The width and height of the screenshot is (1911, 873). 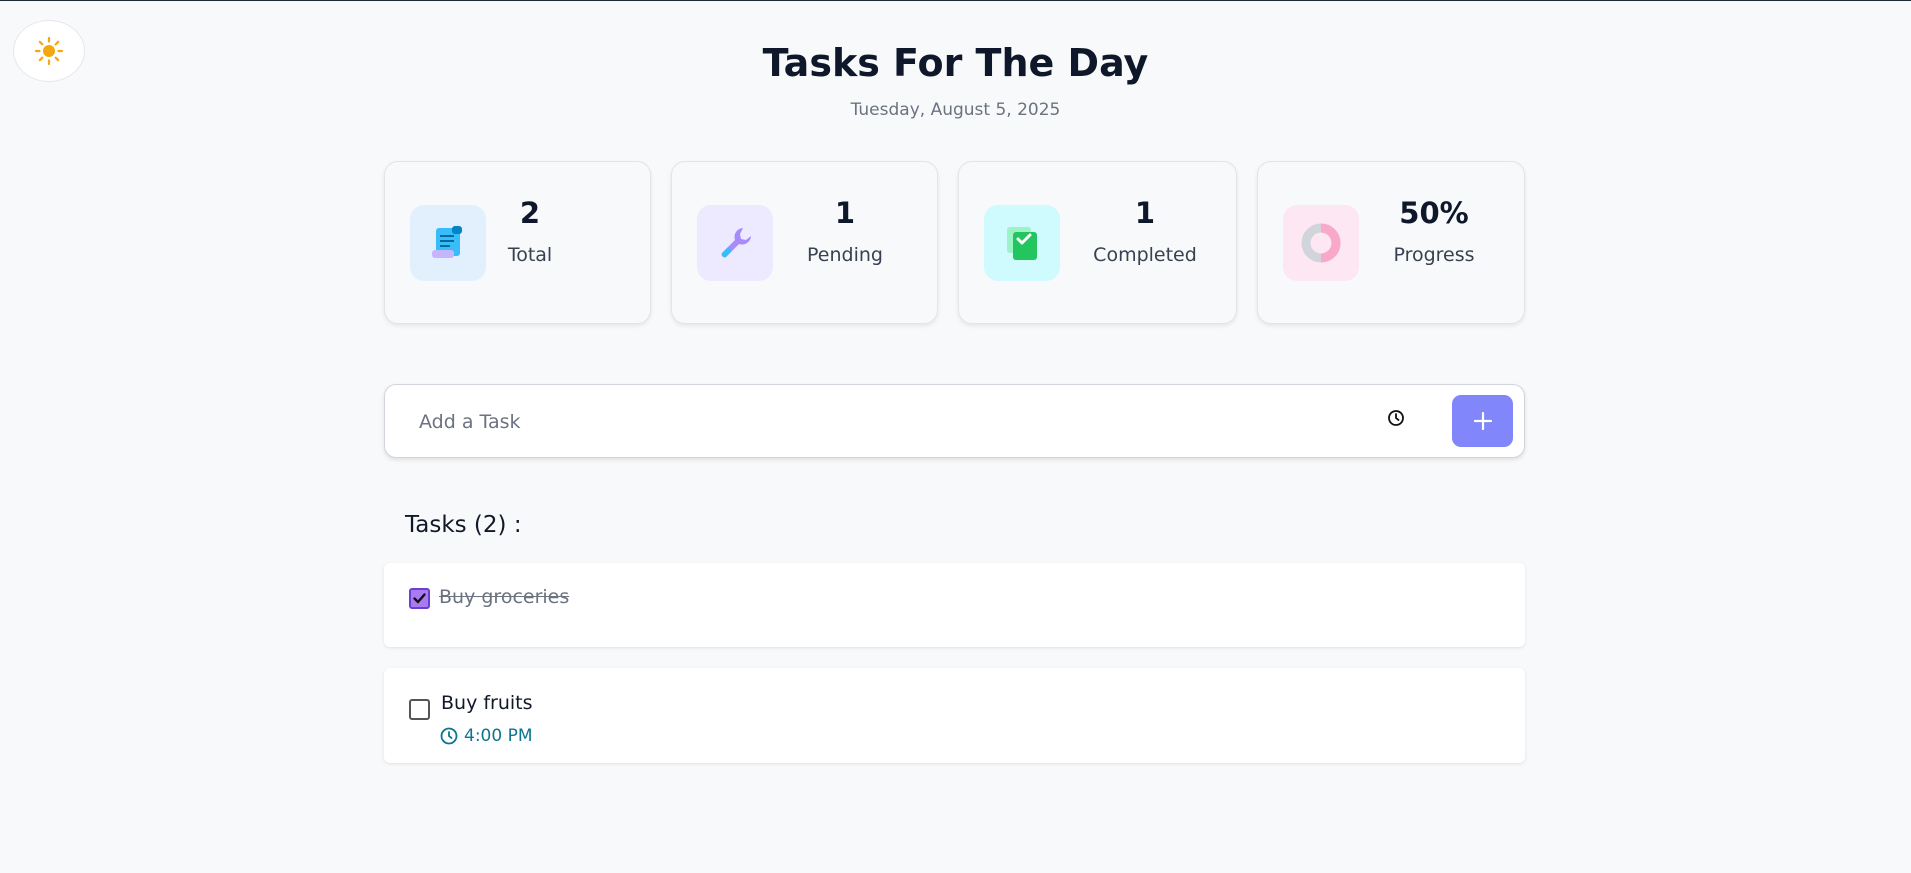 I want to click on add-task-bar, so click(x=954, y=421).